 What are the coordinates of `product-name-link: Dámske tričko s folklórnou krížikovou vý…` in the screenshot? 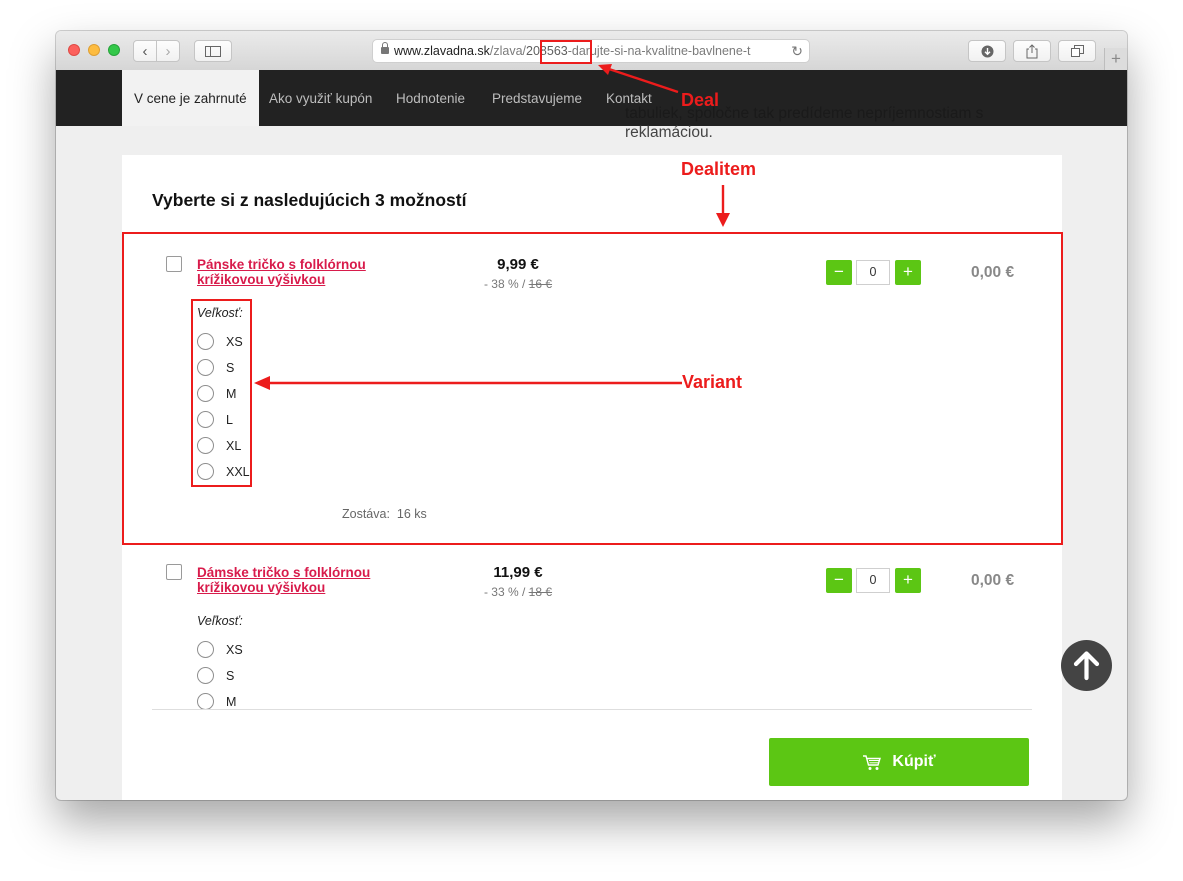 It's located at (302, 580).